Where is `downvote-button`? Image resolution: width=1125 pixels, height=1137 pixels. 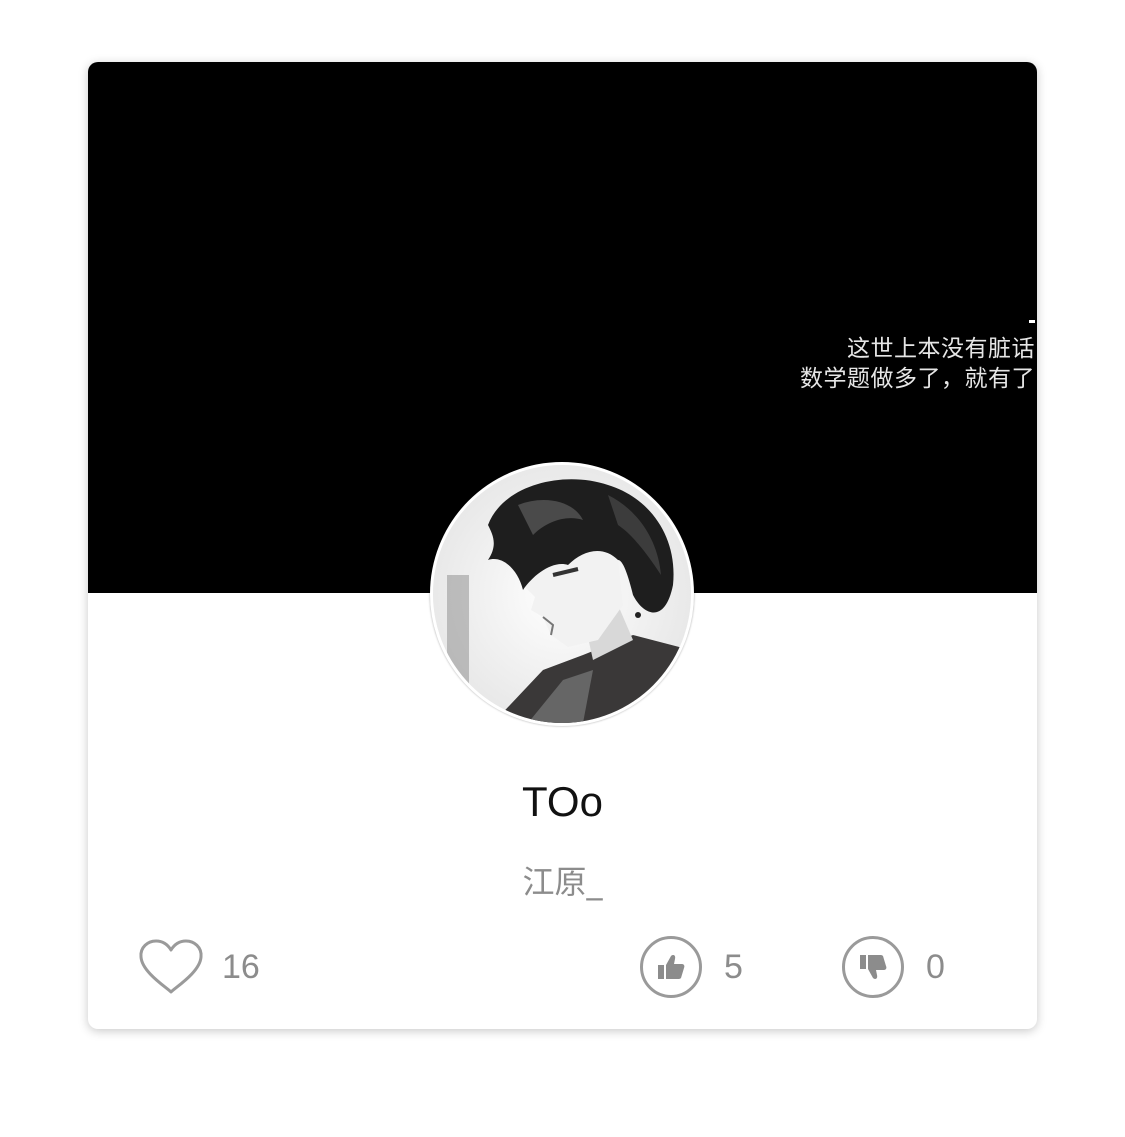 downvote-button is located at coordinates (873, 967).